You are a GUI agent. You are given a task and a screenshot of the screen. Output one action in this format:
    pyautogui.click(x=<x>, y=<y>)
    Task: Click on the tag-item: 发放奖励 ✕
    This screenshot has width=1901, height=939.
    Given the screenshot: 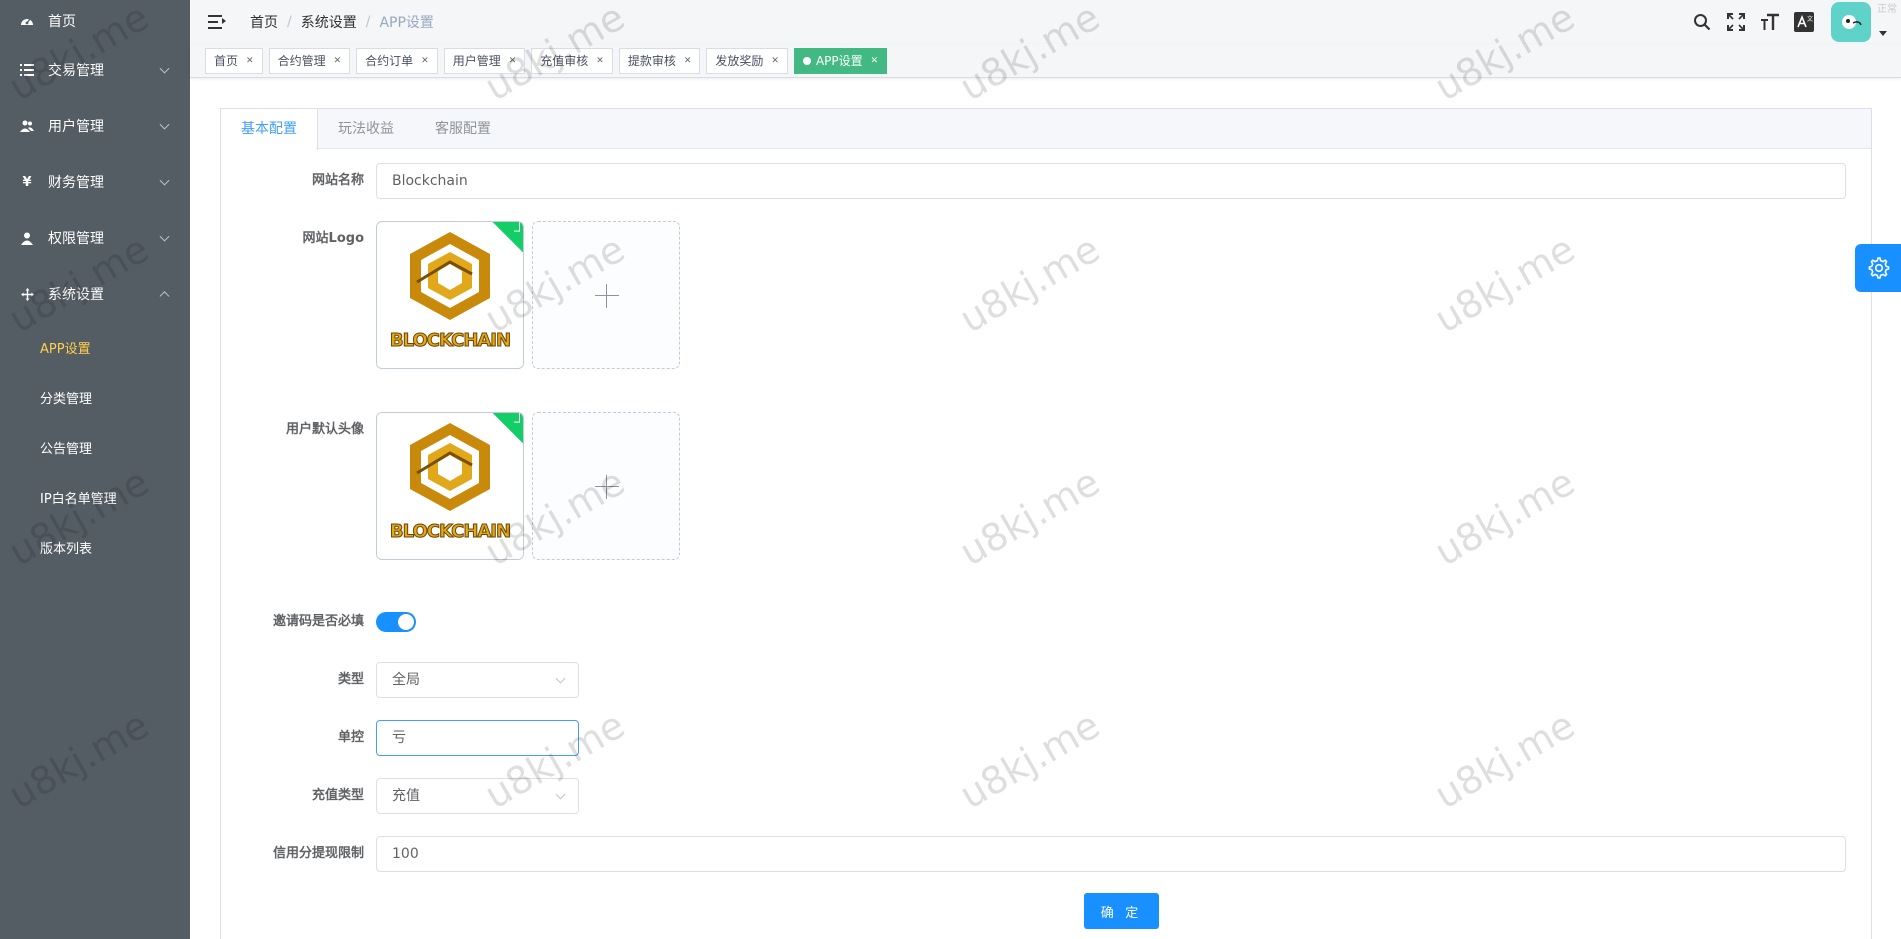 What is the action you would take?
    pyautogui.click(x=747, y=60)
    